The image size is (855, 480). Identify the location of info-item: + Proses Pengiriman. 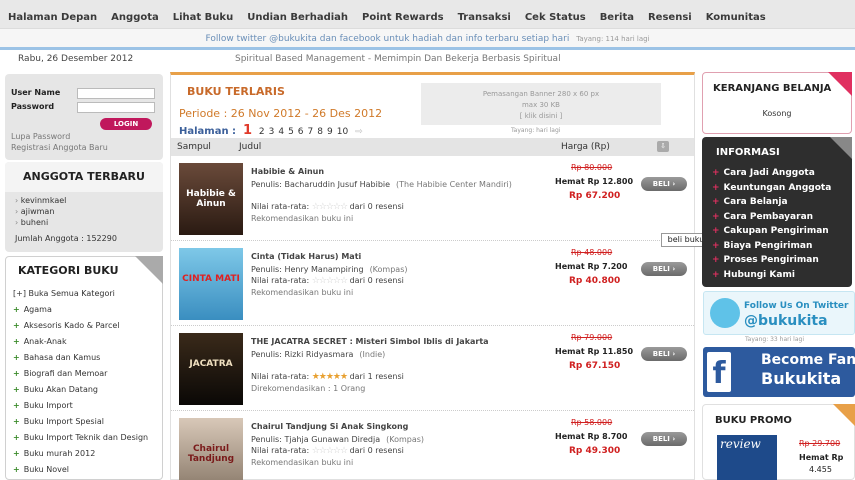
(765, 260).